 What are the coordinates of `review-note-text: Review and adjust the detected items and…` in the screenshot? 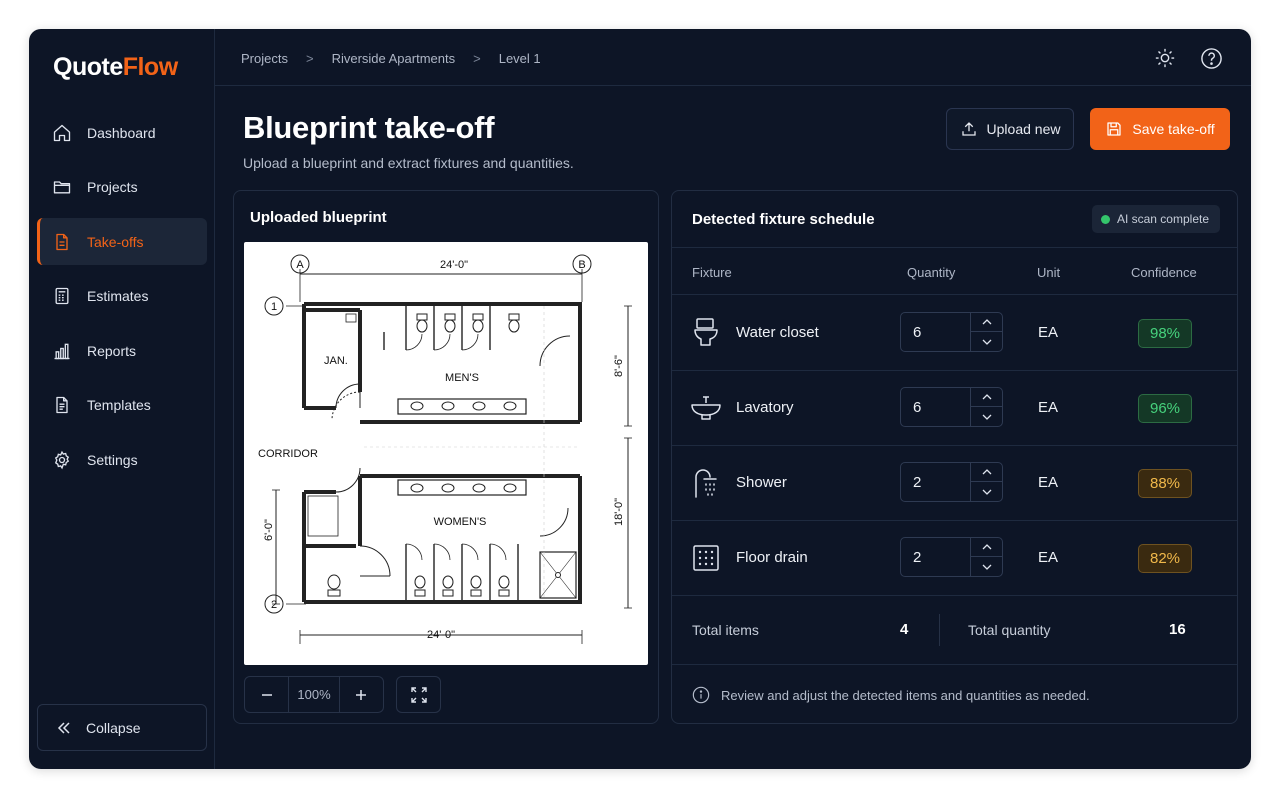 It's located at (905, 695).